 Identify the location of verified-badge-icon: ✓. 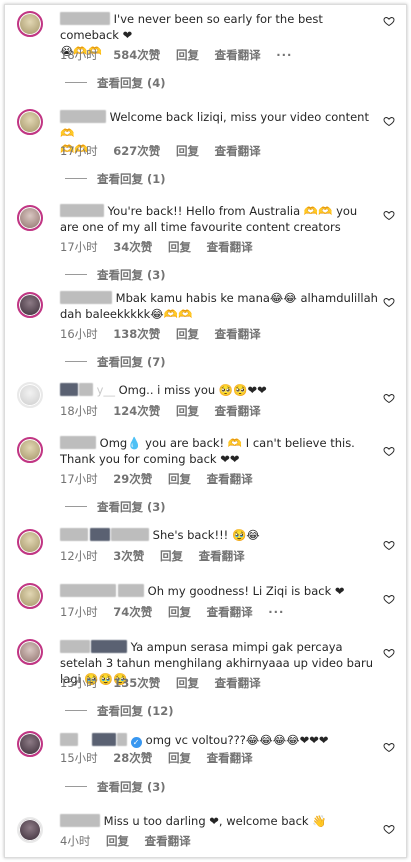
(136, 742).